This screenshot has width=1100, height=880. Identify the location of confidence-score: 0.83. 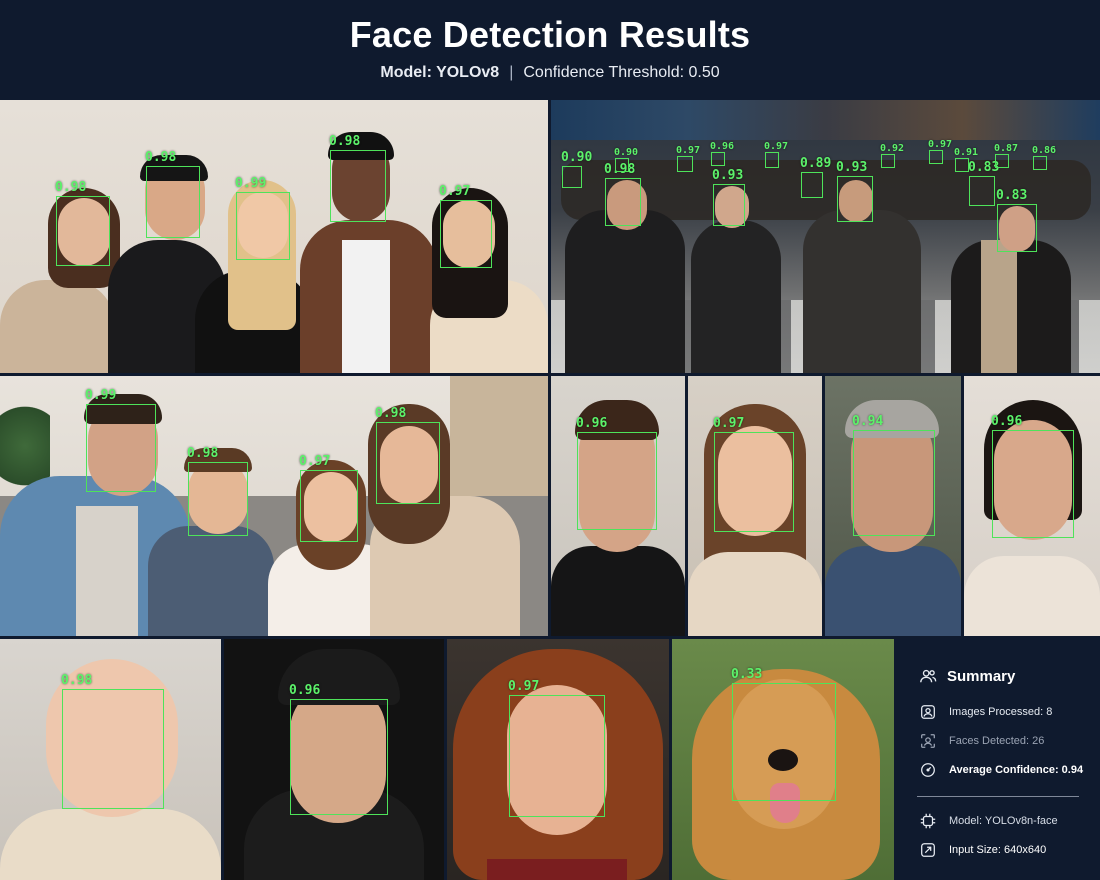
(1012, 195).